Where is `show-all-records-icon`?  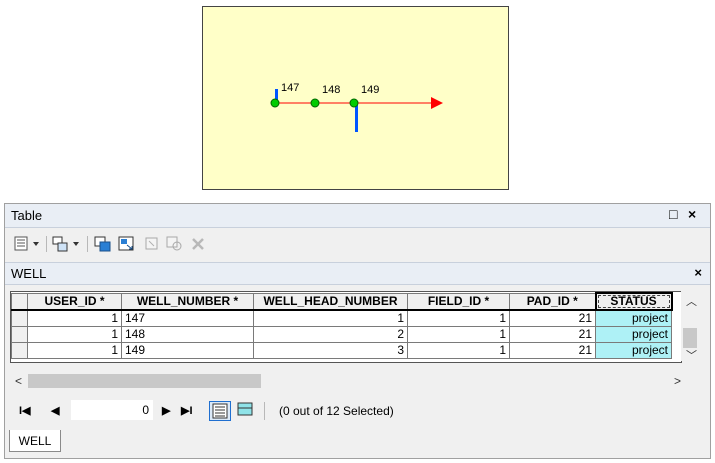
show-all-records-icon is located at coordinates (220, 411).